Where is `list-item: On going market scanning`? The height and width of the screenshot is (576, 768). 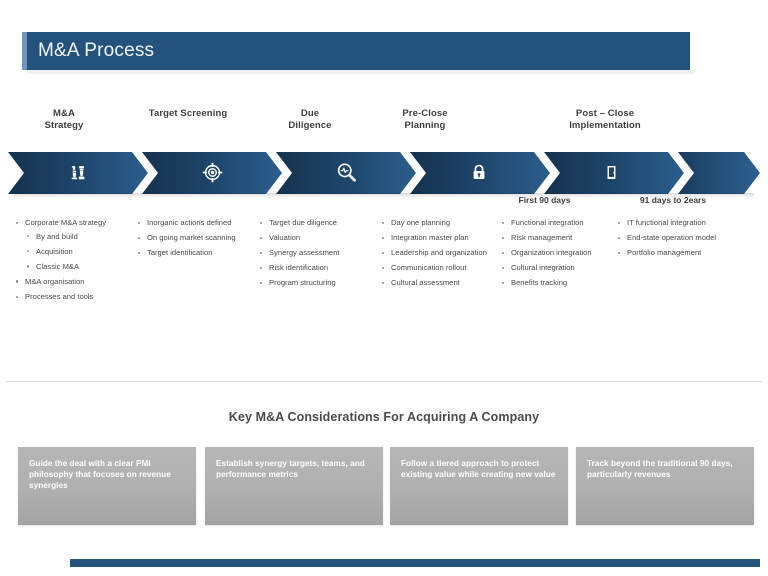 list-item: On going market scanning is located at coordinates (190, 238).